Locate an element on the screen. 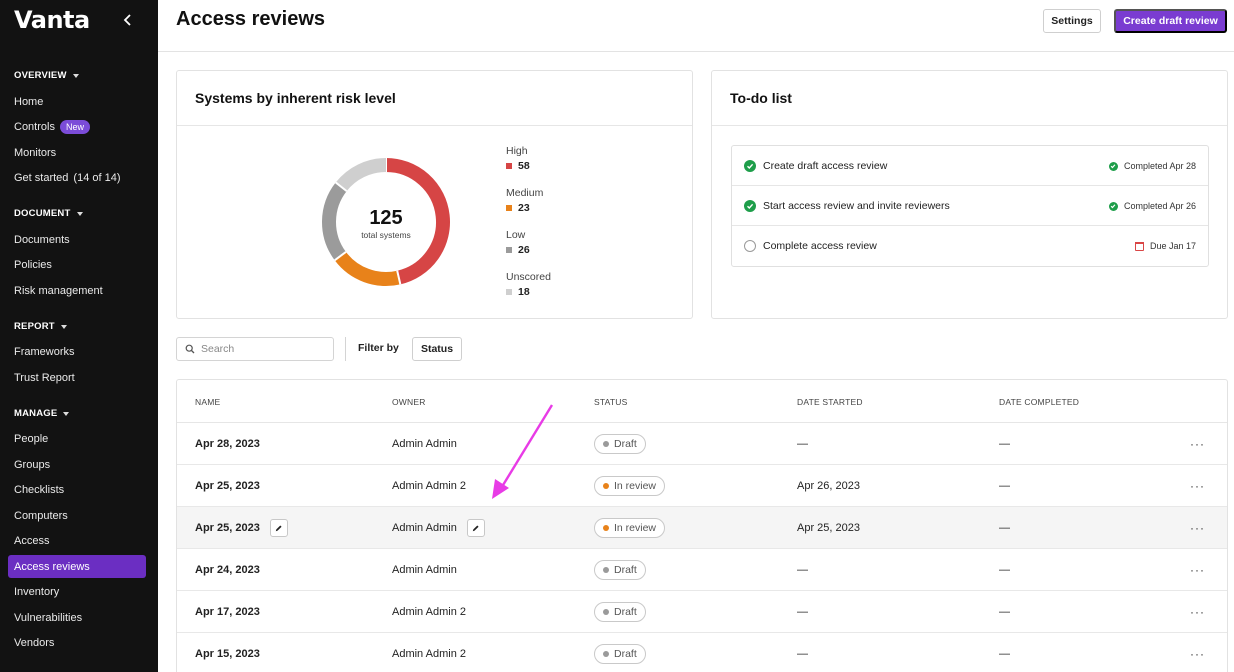  sidebar-item-label: Home is located at coordinates (29, 101).